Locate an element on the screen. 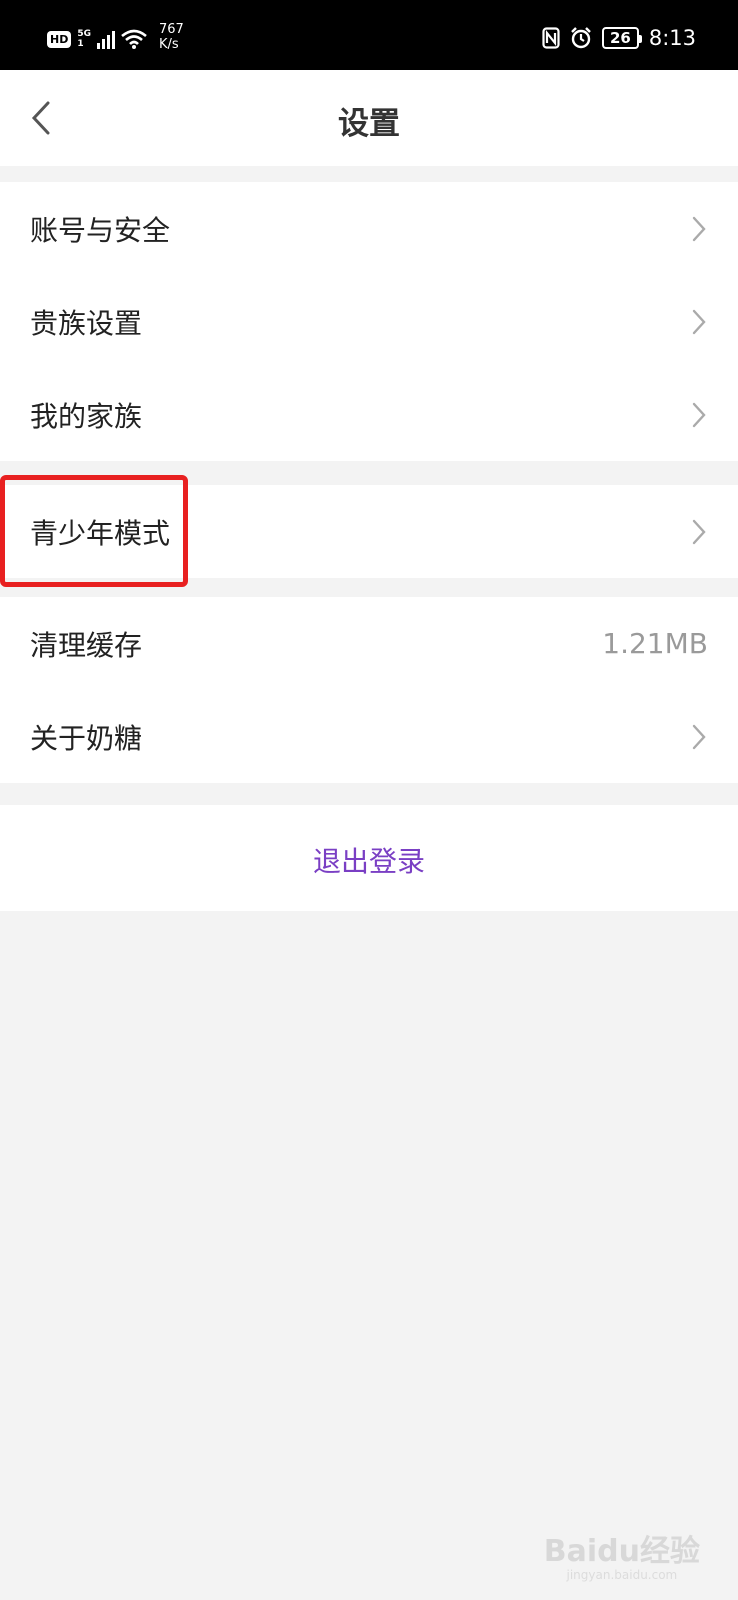 This screenshot has width=738, height=1600. clock: 8:13 is located at coordinates (672, 38).